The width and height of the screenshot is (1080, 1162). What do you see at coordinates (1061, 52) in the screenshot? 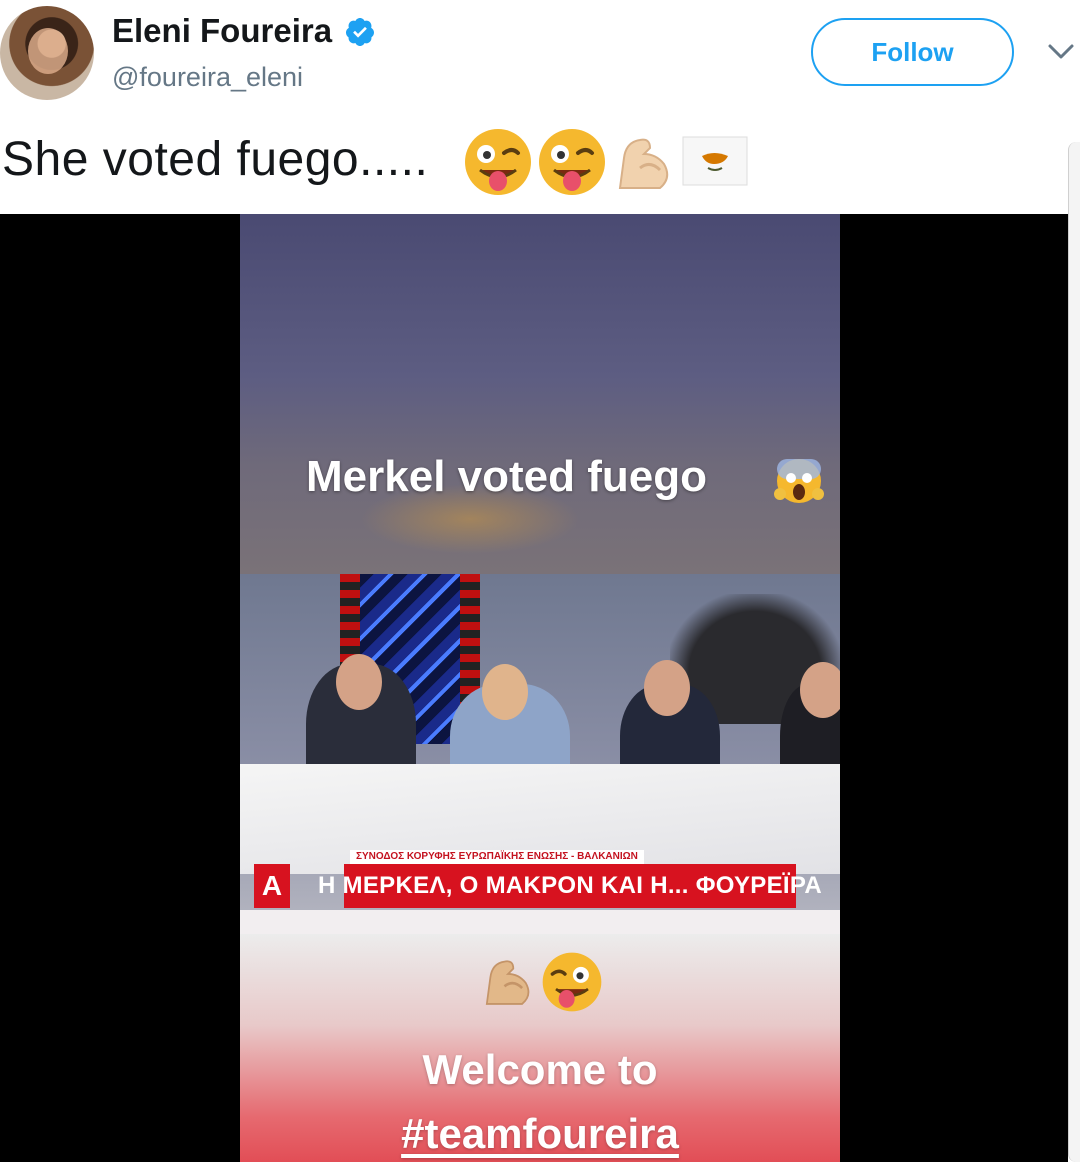
I see `chevron-down-icon` at bounding box center [1061, 52].